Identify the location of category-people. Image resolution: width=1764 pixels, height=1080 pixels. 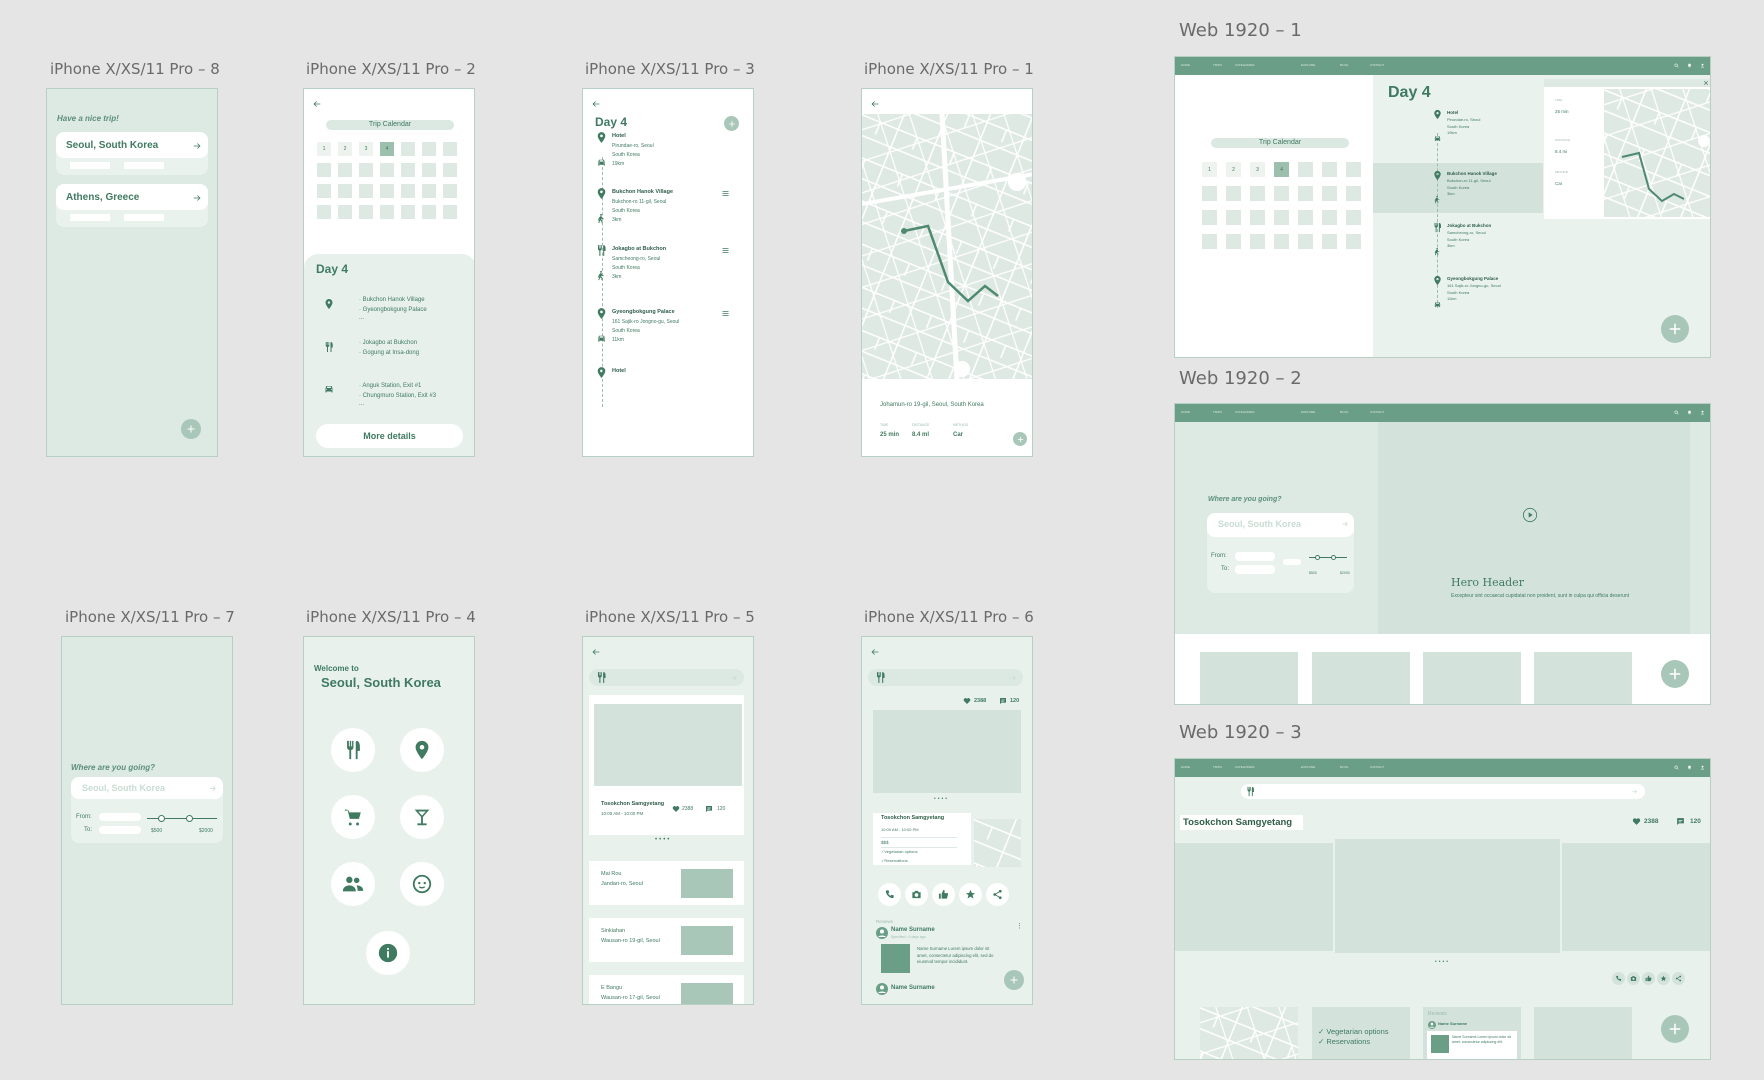
(353, 884).